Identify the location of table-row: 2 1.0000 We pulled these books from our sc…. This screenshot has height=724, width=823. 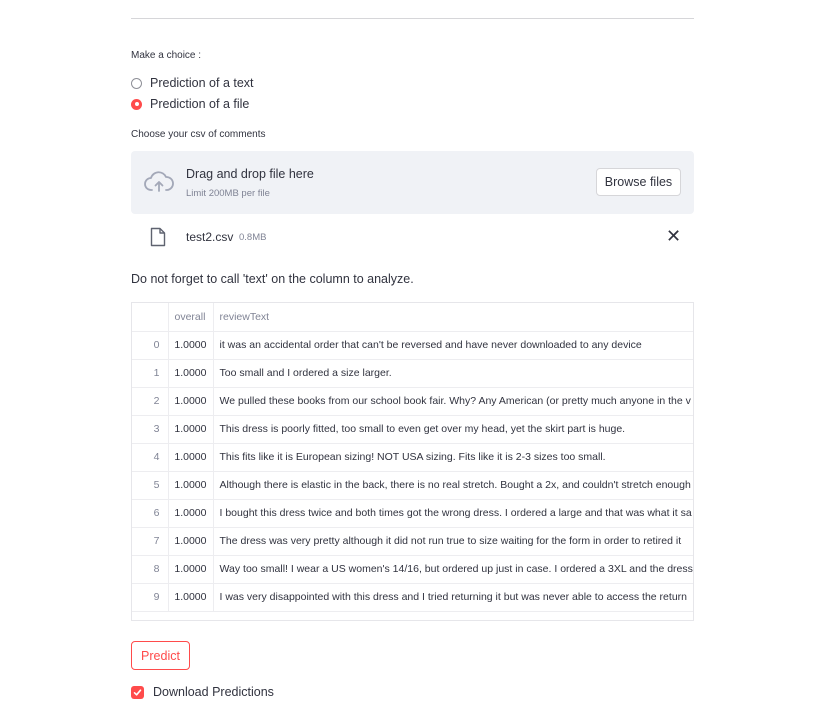
(412, 401).